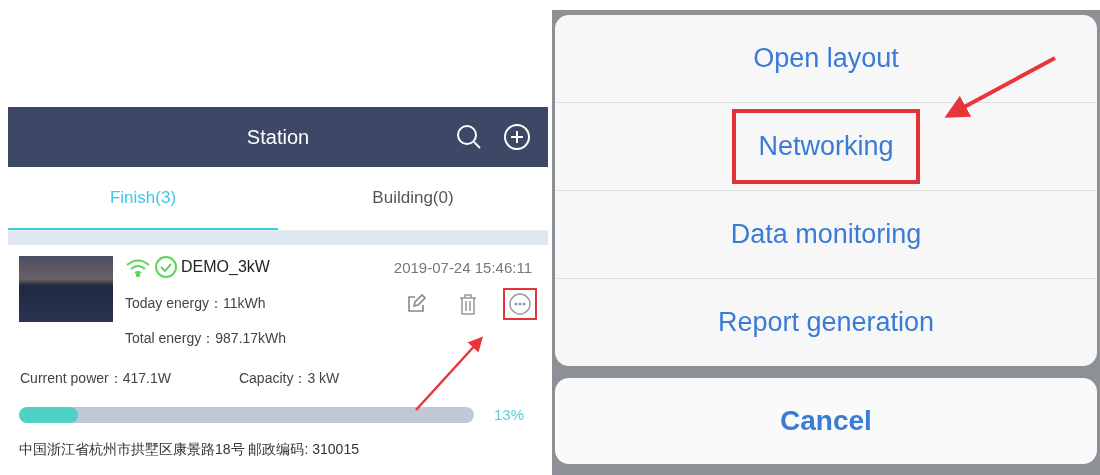  What do you see at coordinates (826, 234) in the screenshot?
I see `menu-item: Data monitoring` at bounding box center [826, 234].